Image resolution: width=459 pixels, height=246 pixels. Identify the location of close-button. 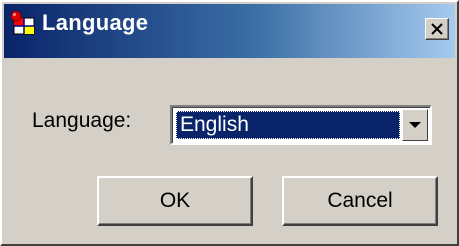
(437, 29).